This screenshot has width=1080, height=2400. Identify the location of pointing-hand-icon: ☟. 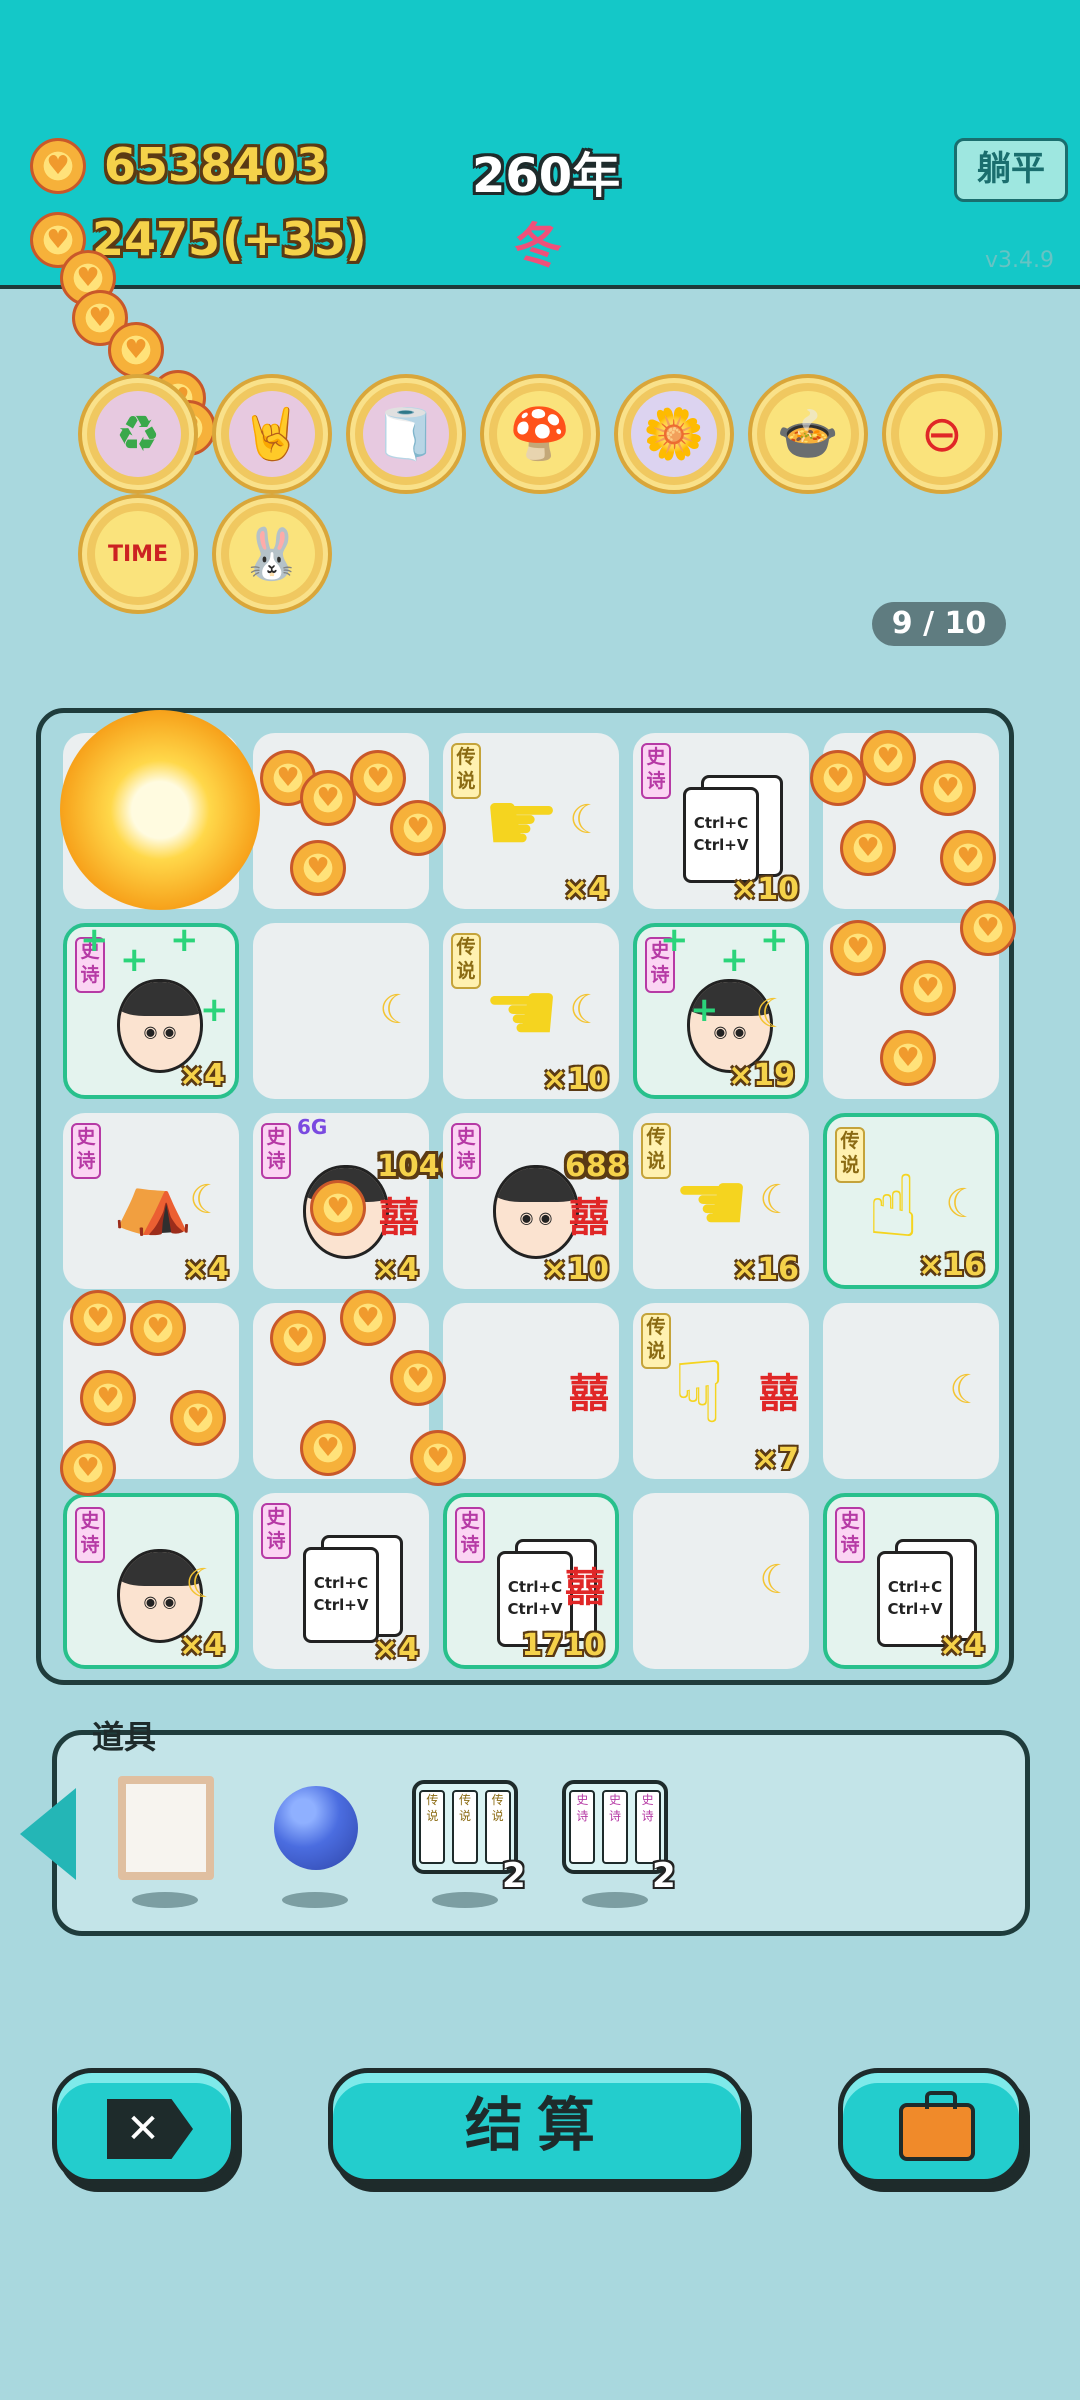
(699, 1393).